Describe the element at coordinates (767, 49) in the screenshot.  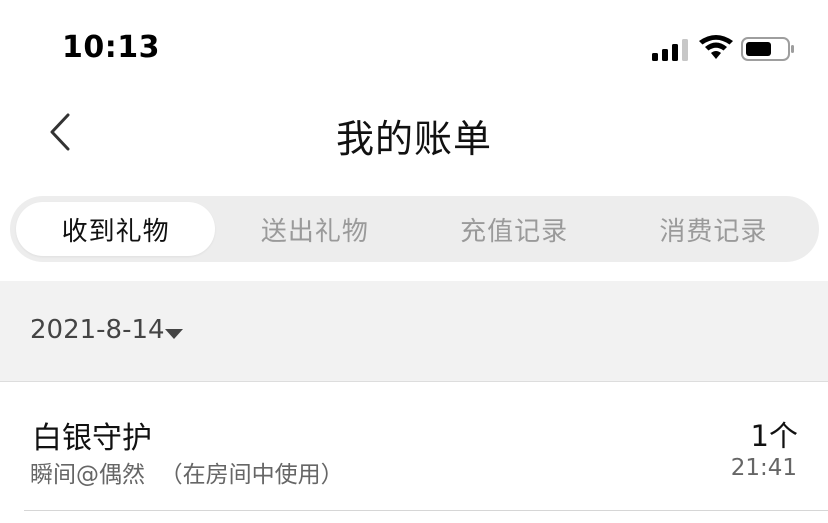
I see `battery-icon` at that location.